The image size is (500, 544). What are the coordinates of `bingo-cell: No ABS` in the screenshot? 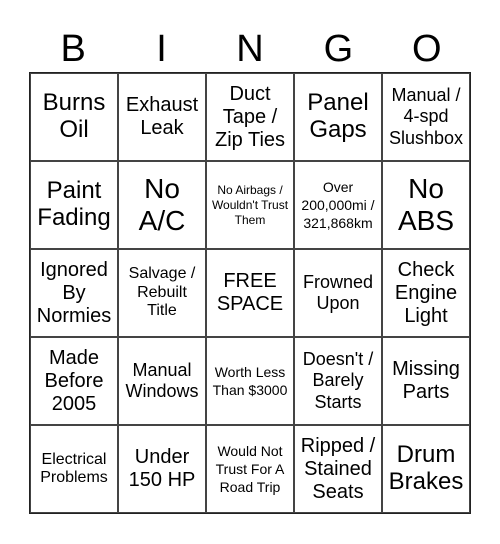 It's located at (426, 205).